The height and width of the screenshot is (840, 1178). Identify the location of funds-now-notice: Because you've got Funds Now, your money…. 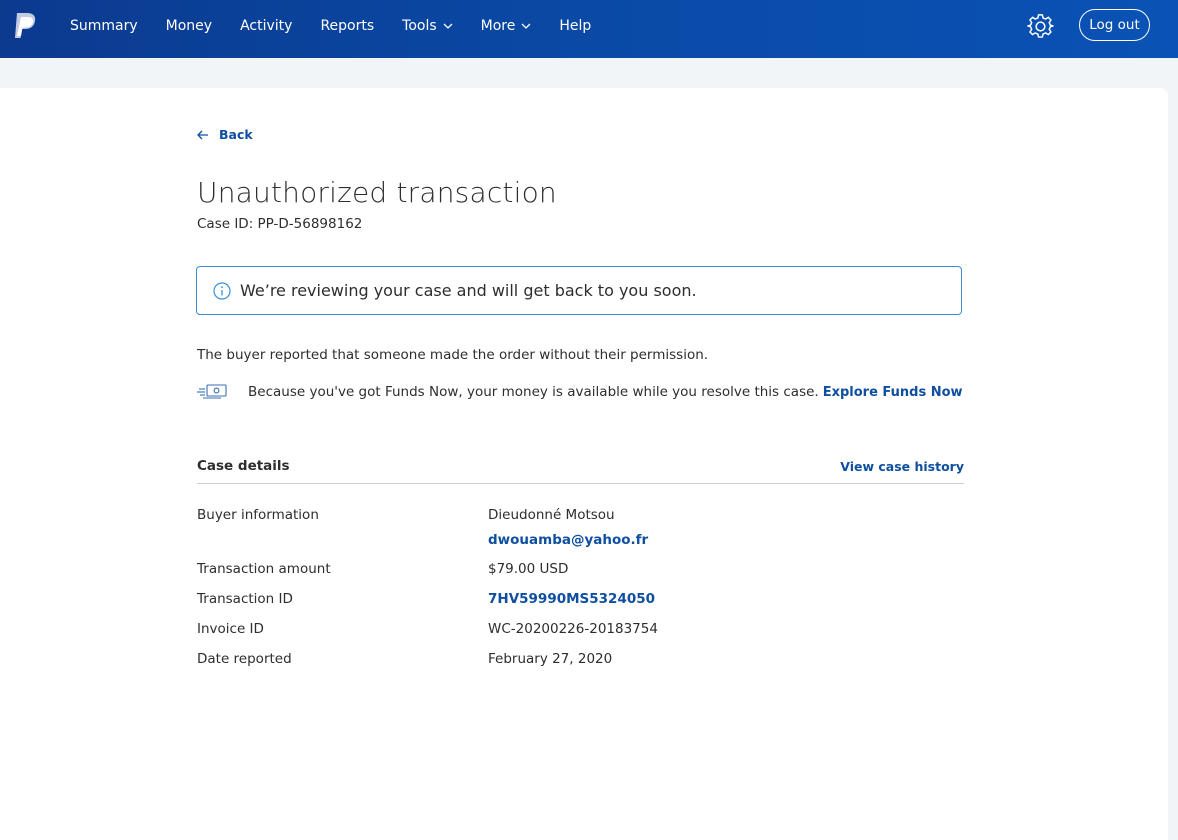
(580, 392).